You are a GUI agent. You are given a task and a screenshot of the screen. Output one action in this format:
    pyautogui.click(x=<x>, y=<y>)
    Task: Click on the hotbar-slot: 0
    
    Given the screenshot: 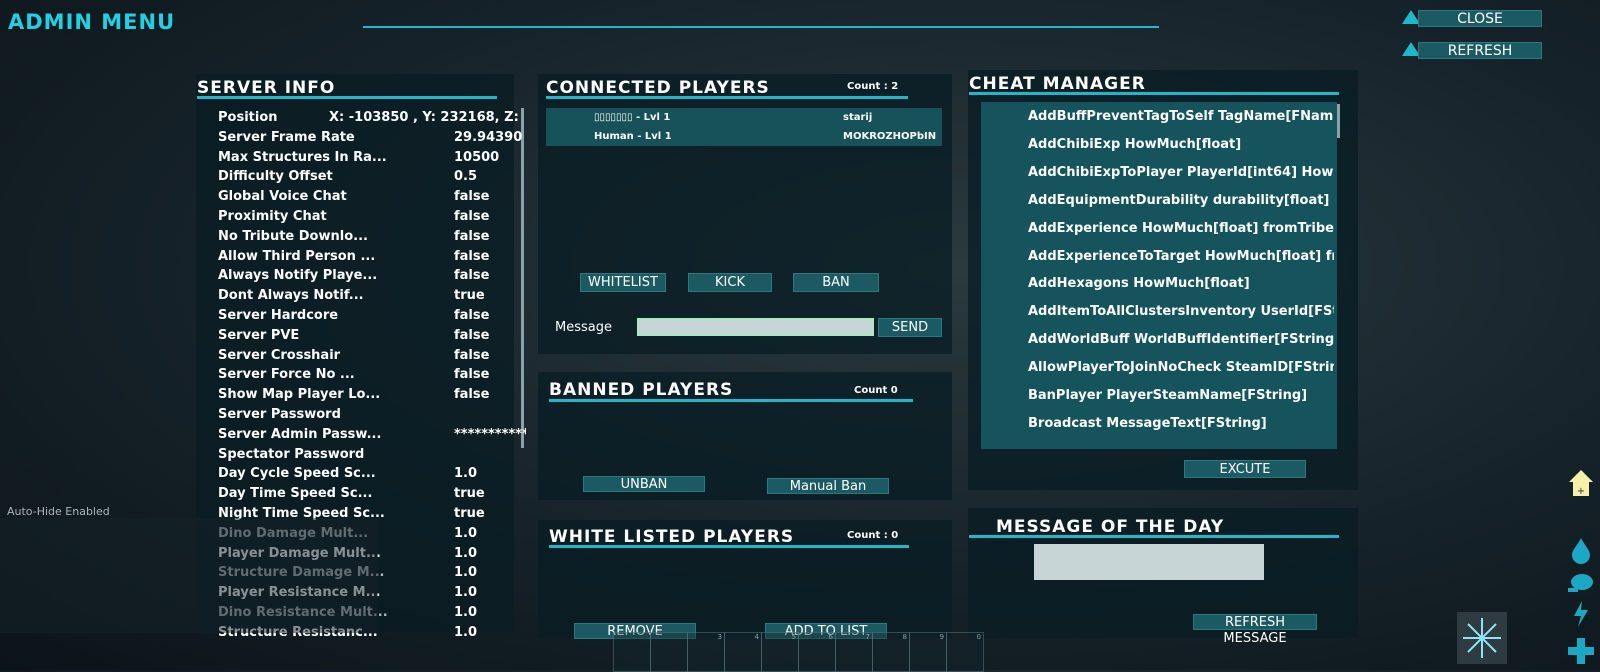 What is the action you would take?
    pyautogui.click(x=965, y=652)
    